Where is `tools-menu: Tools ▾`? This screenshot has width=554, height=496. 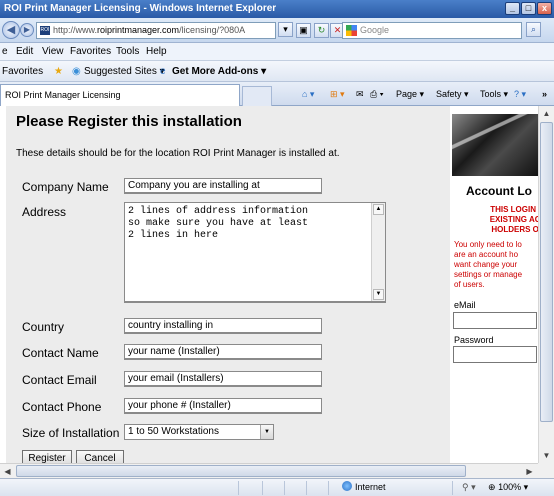
tools-menu: Tools ▾ is located at coordinates (494, 94).